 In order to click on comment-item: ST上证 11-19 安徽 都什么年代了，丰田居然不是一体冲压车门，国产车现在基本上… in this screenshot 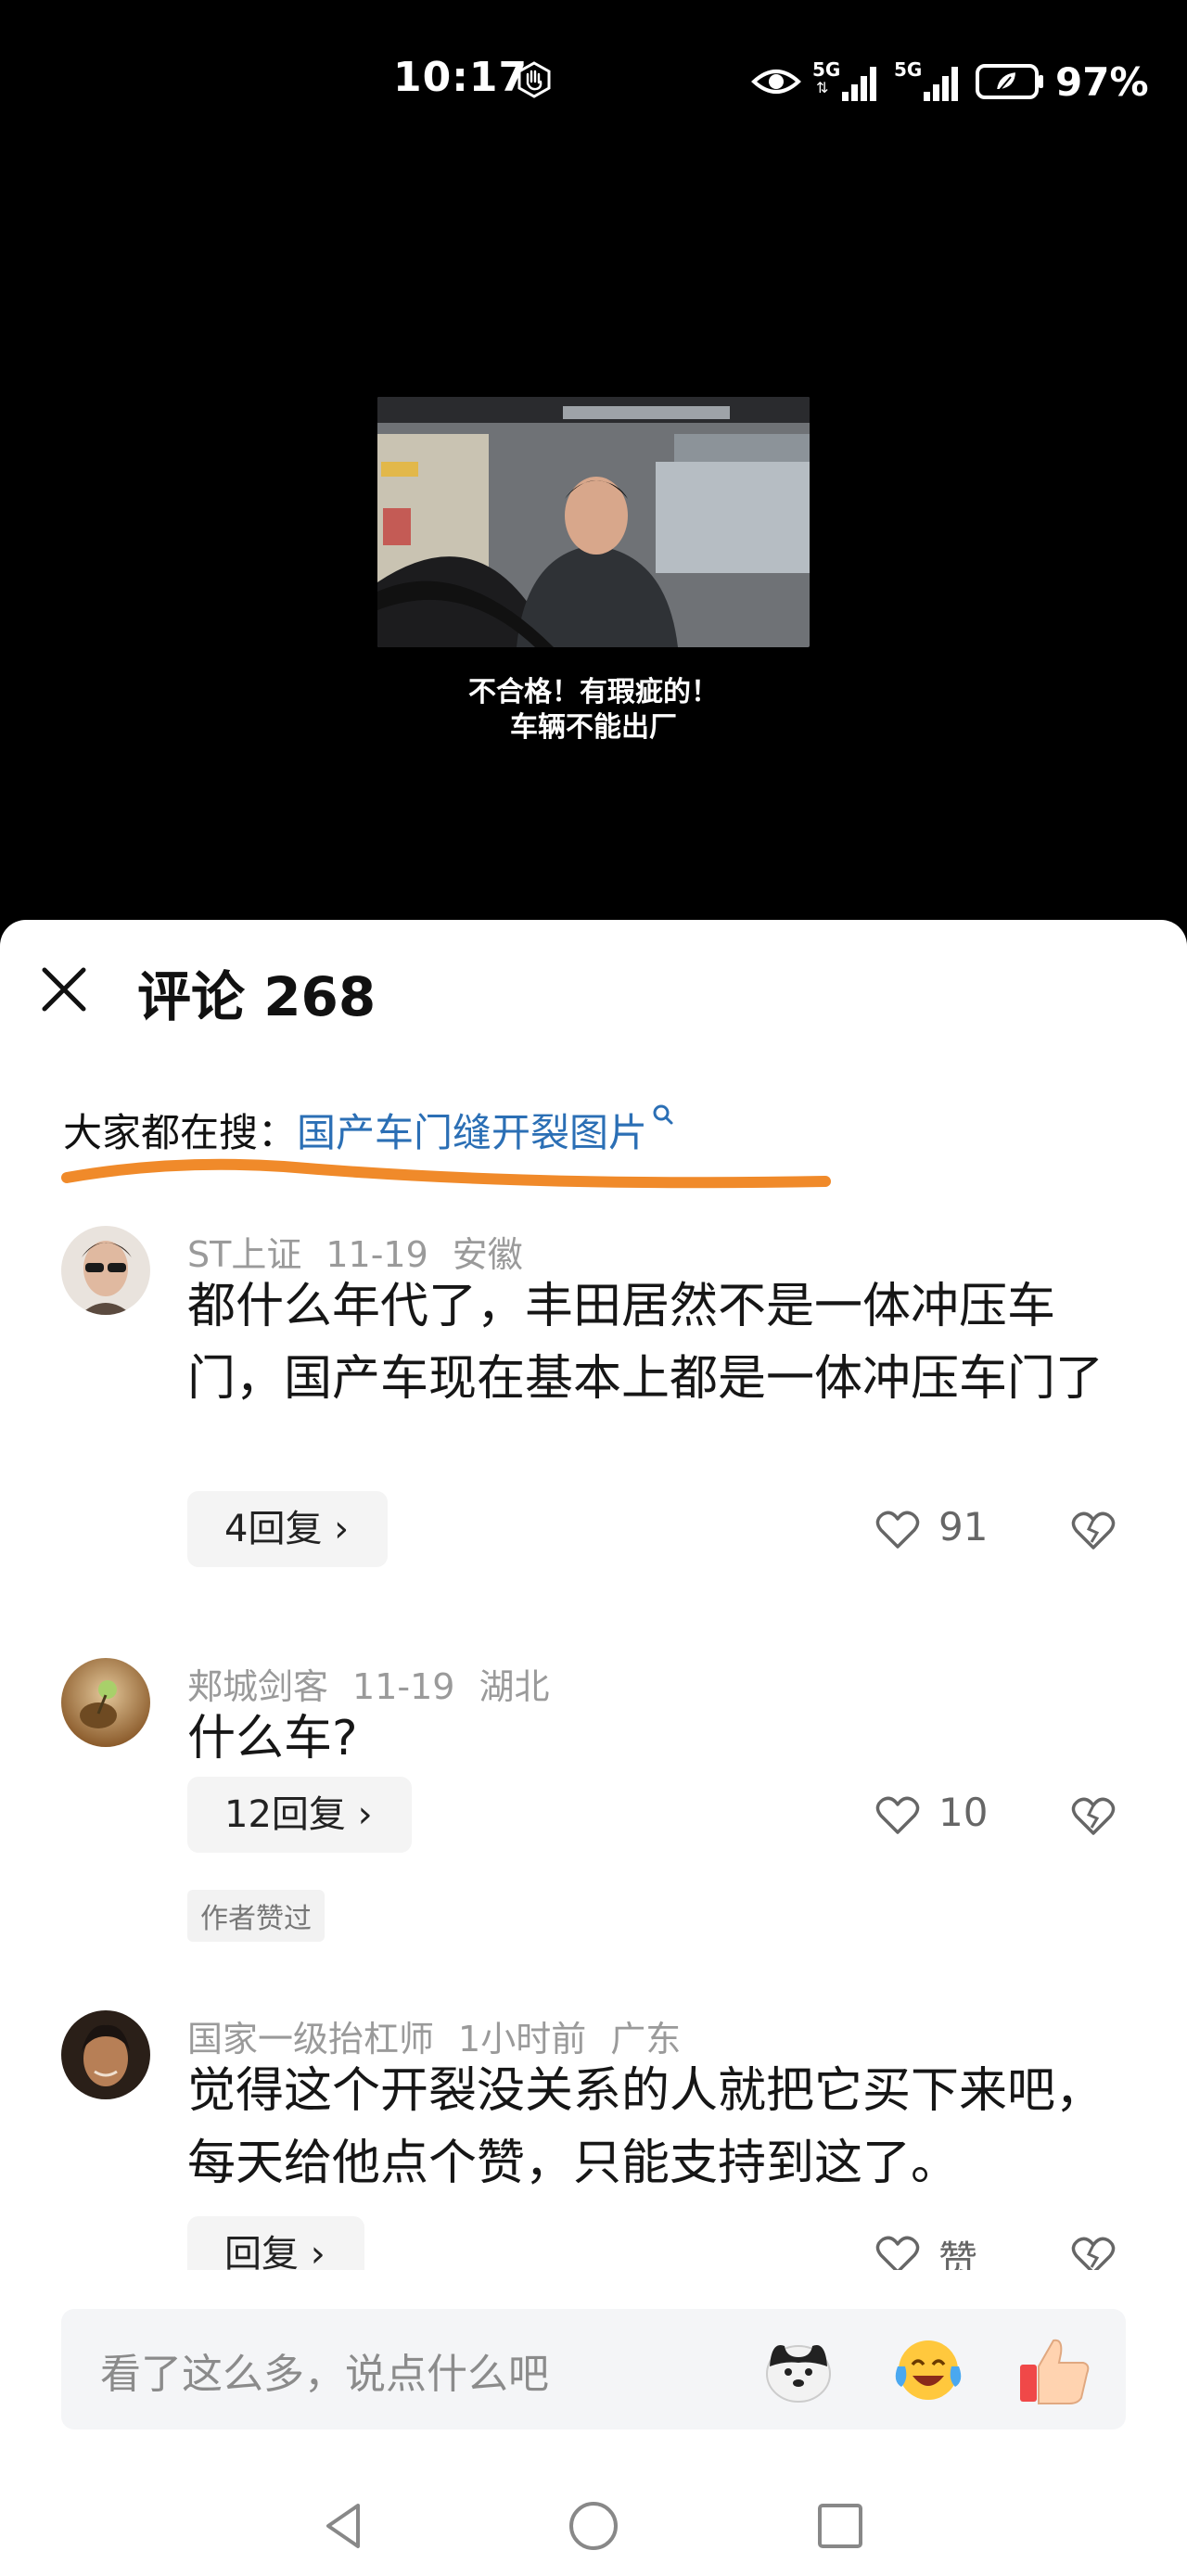, I will do `click(593, 1397)`.